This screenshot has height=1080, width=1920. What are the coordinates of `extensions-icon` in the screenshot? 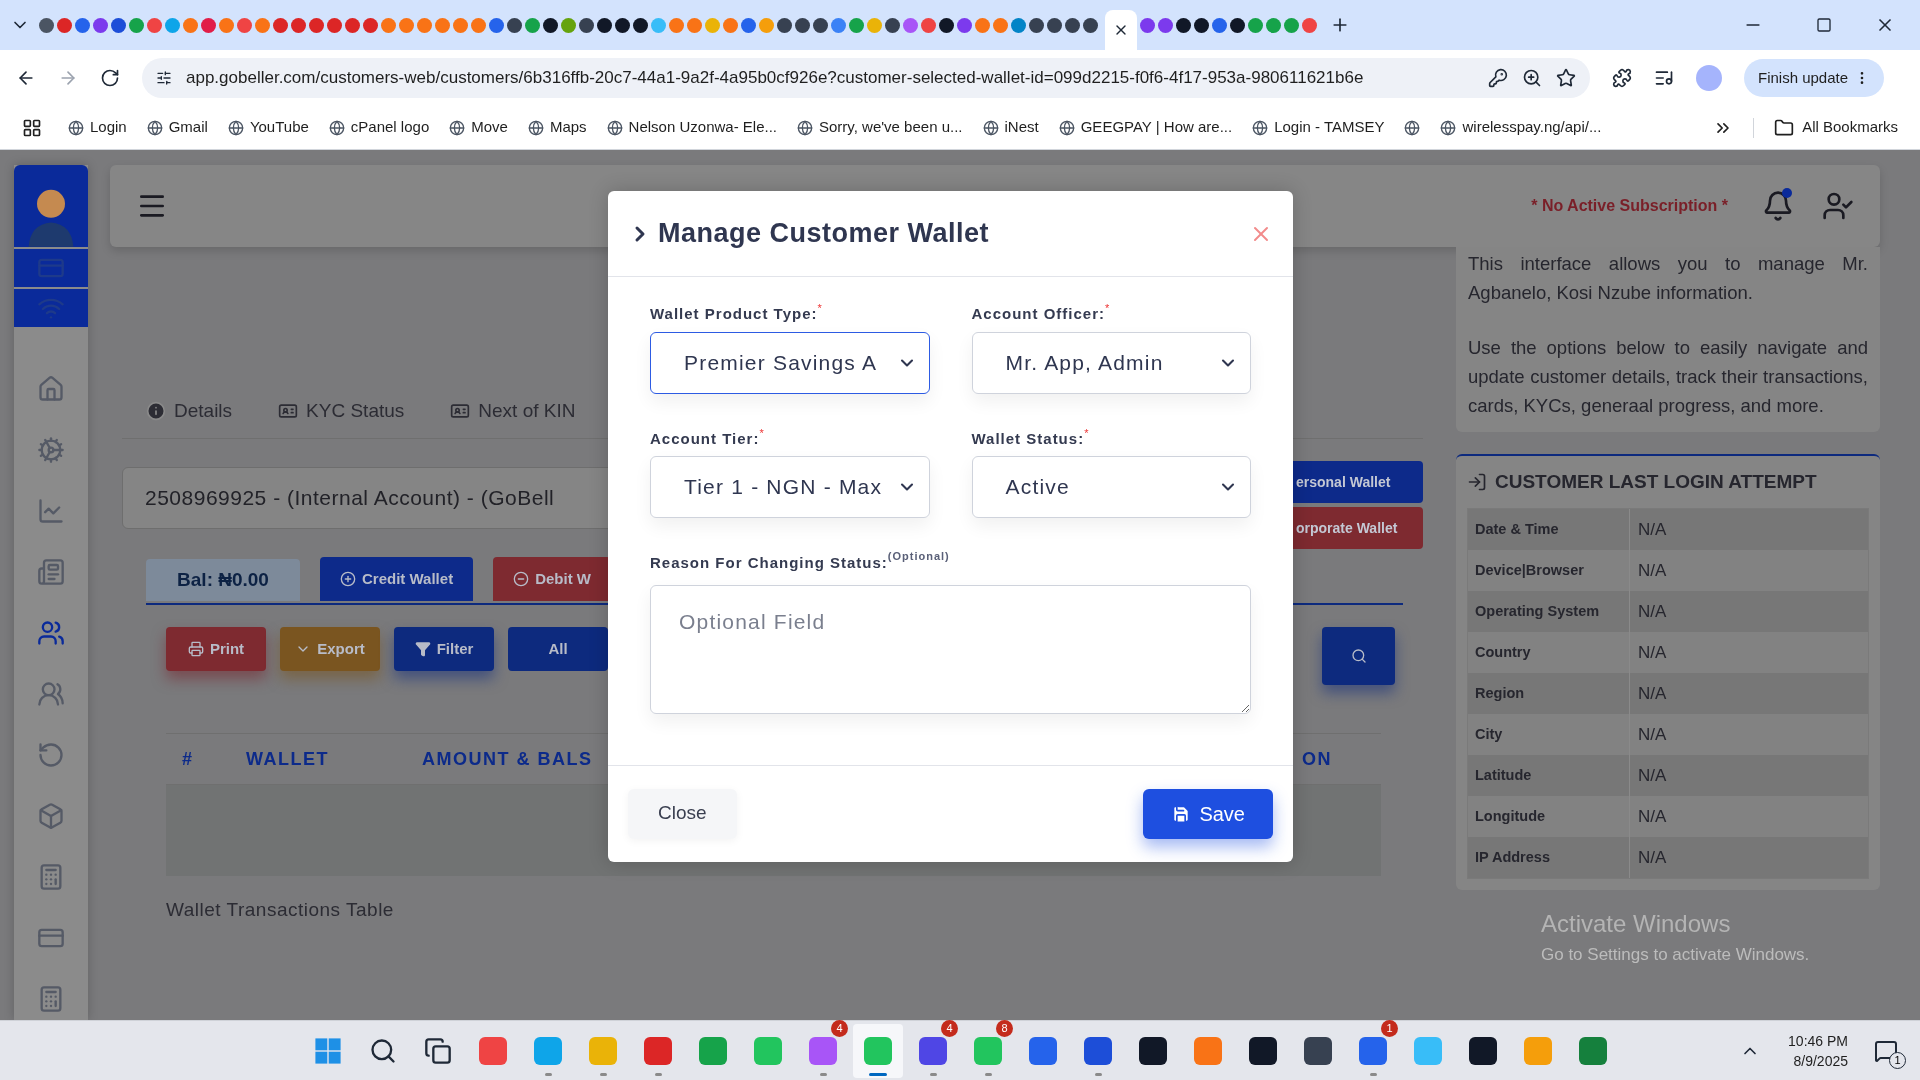 It's located at (1622, 78).